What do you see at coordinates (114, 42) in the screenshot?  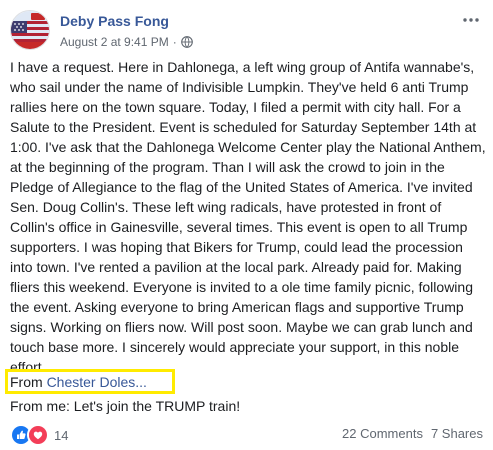 I see `post-date: August 2 at 9:41 PM` at bounding box center [114, 42].